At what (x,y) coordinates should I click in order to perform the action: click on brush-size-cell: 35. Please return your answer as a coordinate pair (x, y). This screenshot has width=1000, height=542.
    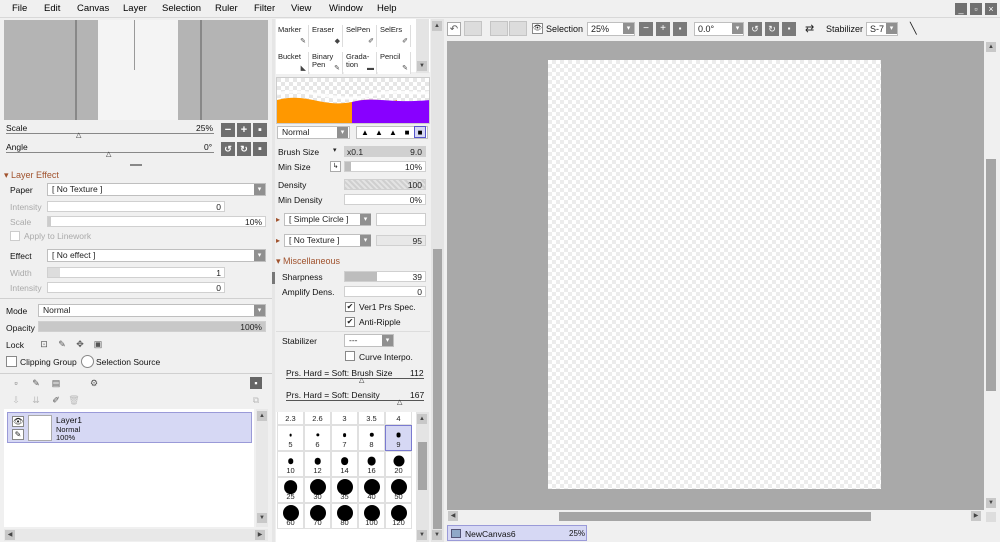
    Looking at the image, I should click on (344, 490).